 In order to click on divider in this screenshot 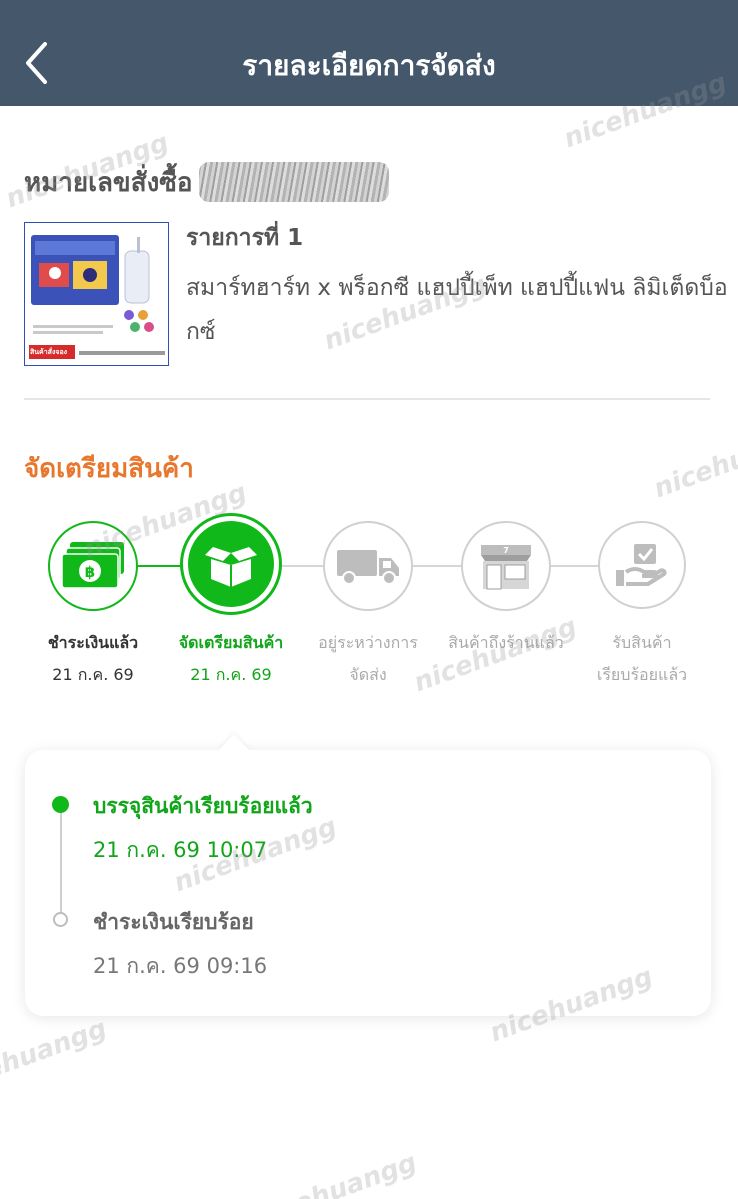, I will do `click(367, 399)`.